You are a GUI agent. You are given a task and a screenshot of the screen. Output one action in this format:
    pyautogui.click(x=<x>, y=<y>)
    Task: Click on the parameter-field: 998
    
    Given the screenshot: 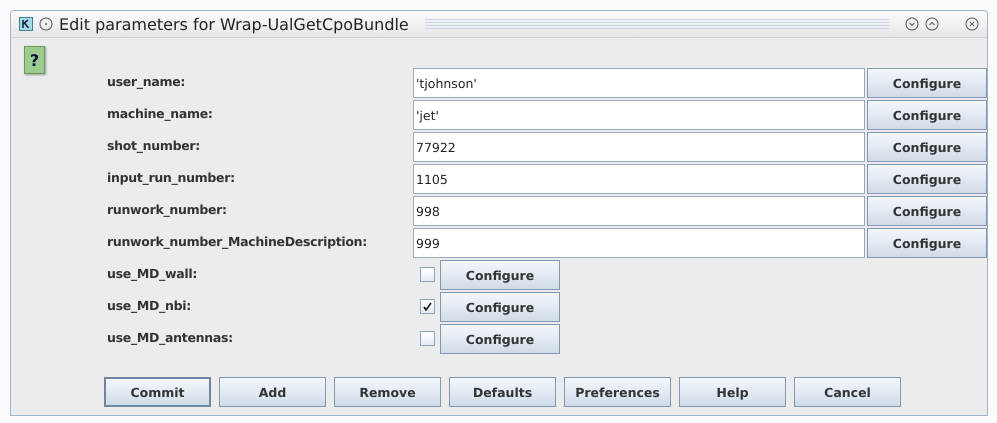 What is the action you would take?
    pyautogui.click(x=639, y=211)
    